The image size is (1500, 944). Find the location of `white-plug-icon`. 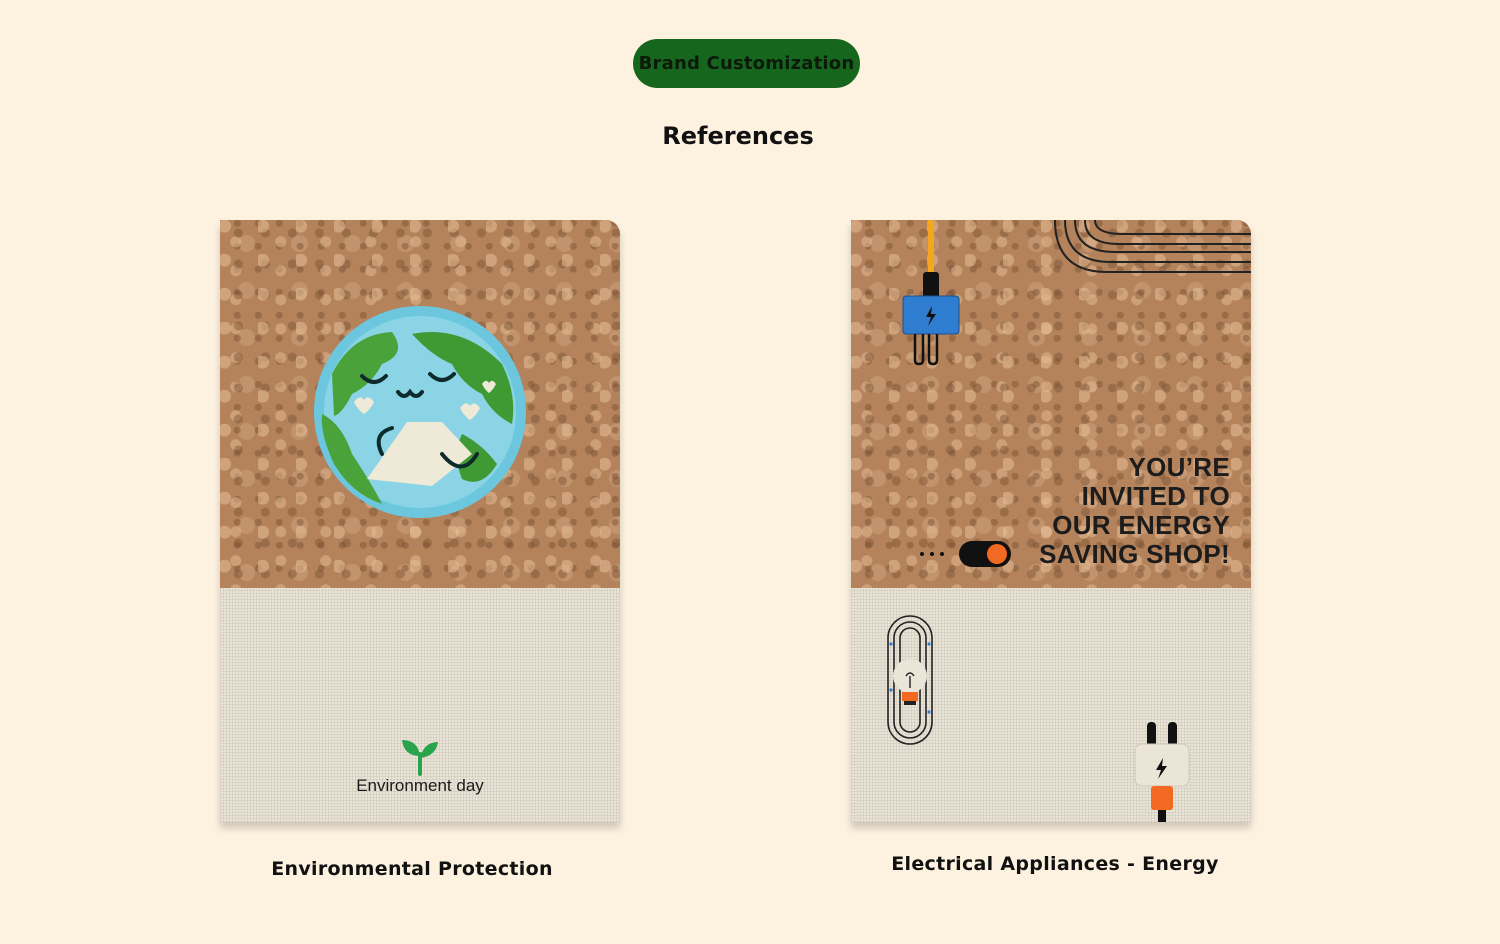

white-plug-icon is located at coordinates (1162, 772).